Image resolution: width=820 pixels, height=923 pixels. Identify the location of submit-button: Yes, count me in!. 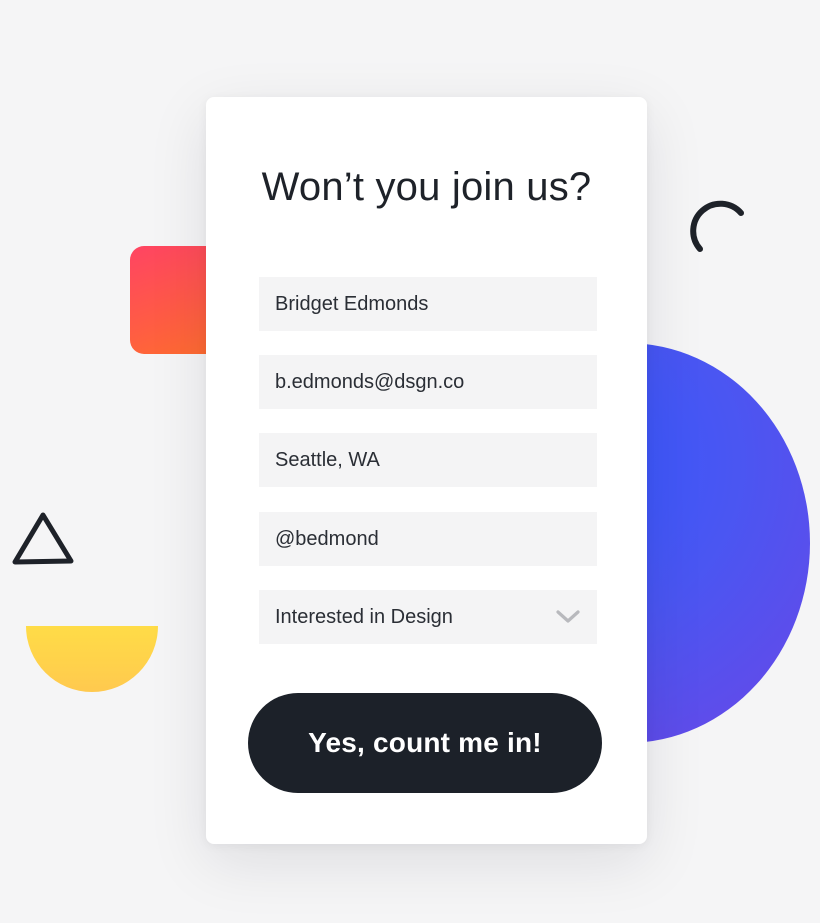
(425, 743).